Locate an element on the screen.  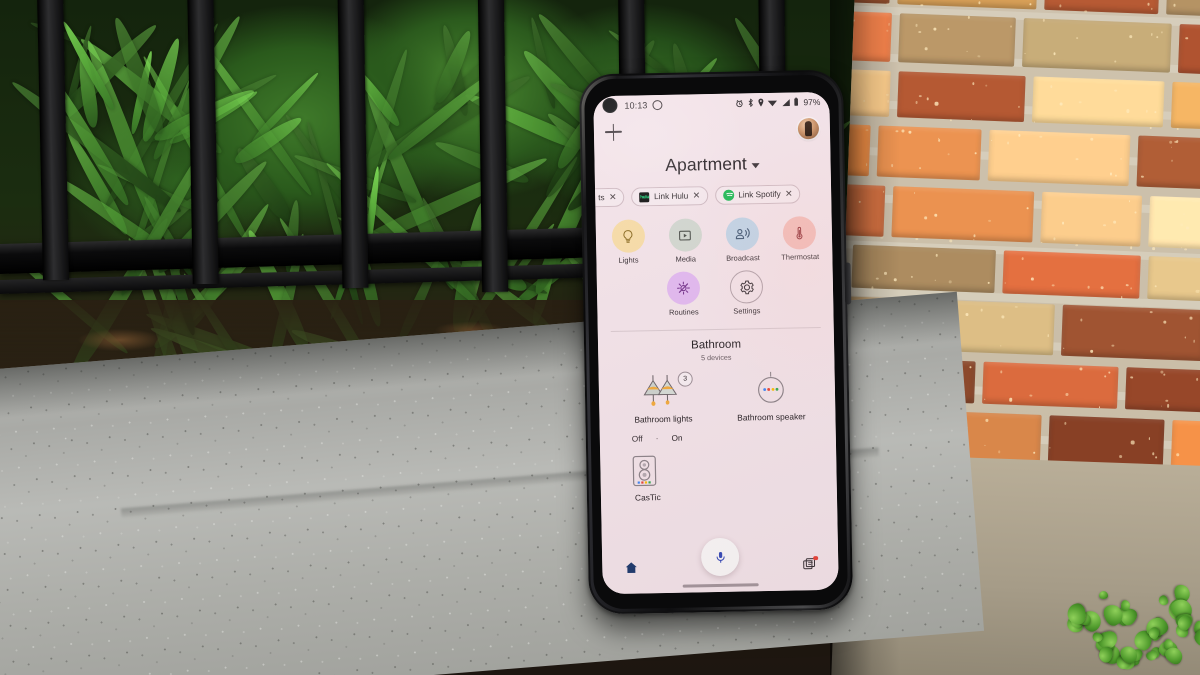
quick-action-label: Broadcast is located at coordinates (743, 257).